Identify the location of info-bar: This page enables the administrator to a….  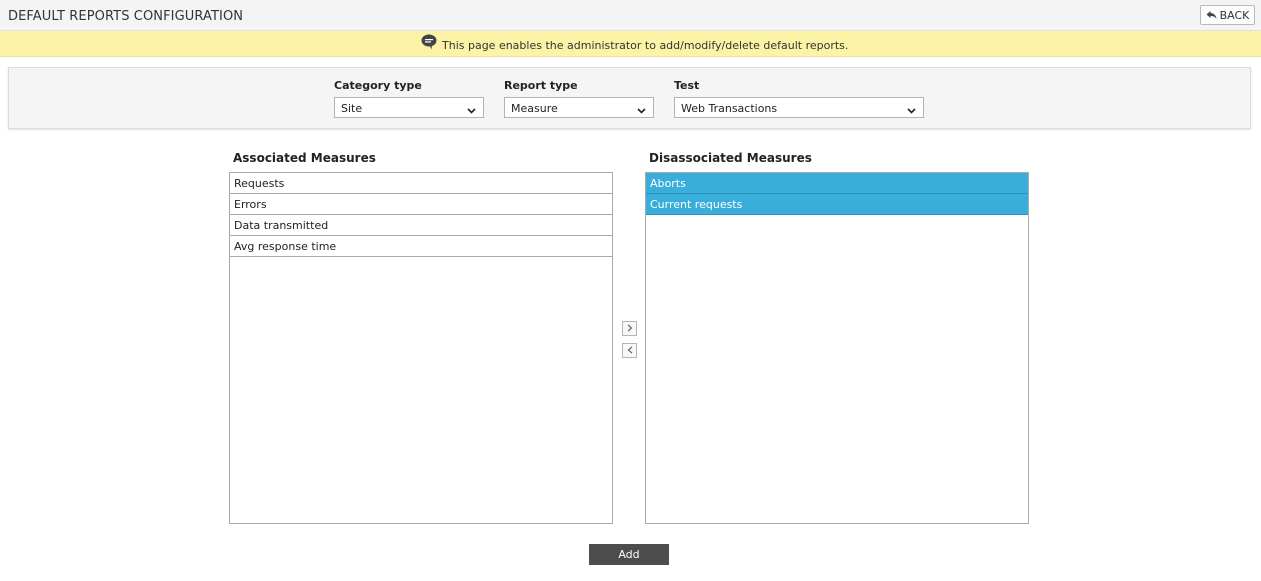
(630, 44).